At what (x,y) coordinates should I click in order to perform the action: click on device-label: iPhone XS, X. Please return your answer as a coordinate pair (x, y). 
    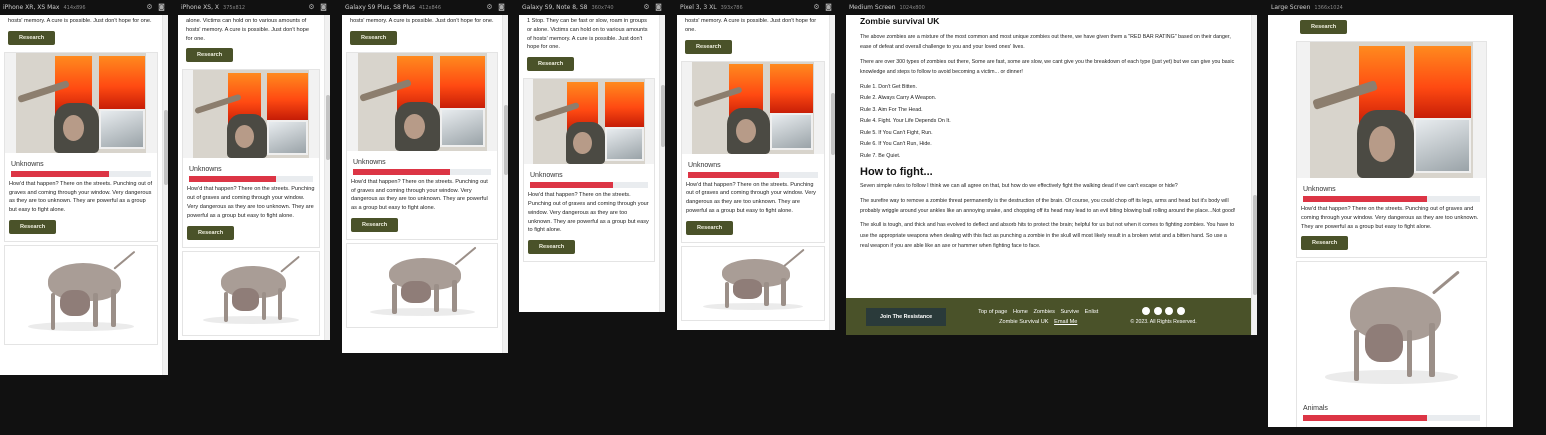
    Looking at the image, I should click on (200, 7).